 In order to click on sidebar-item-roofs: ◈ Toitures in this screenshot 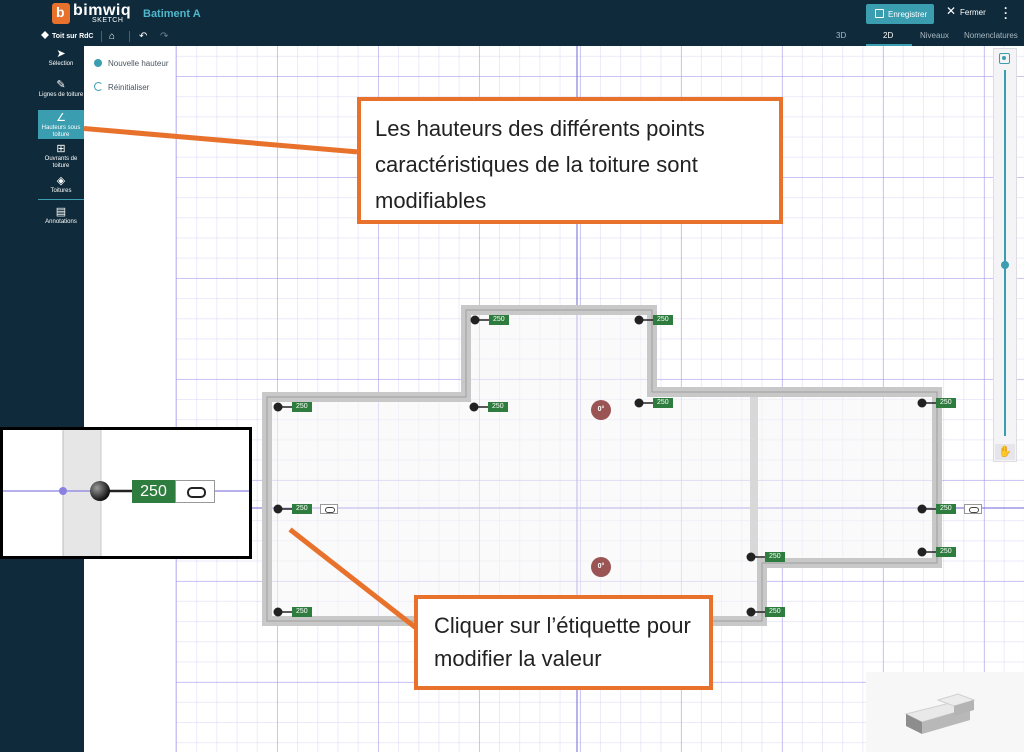, I will do `click(61, 185)`.